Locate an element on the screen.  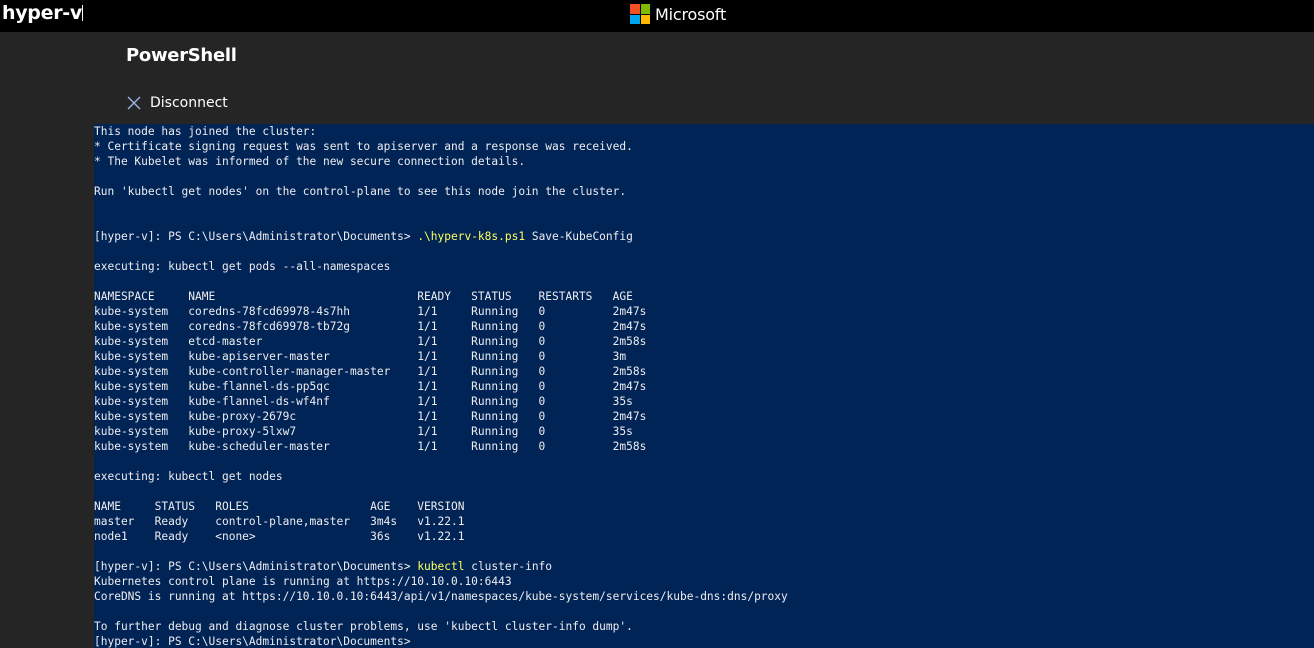
close-icon is located at coordinates (134, 103).